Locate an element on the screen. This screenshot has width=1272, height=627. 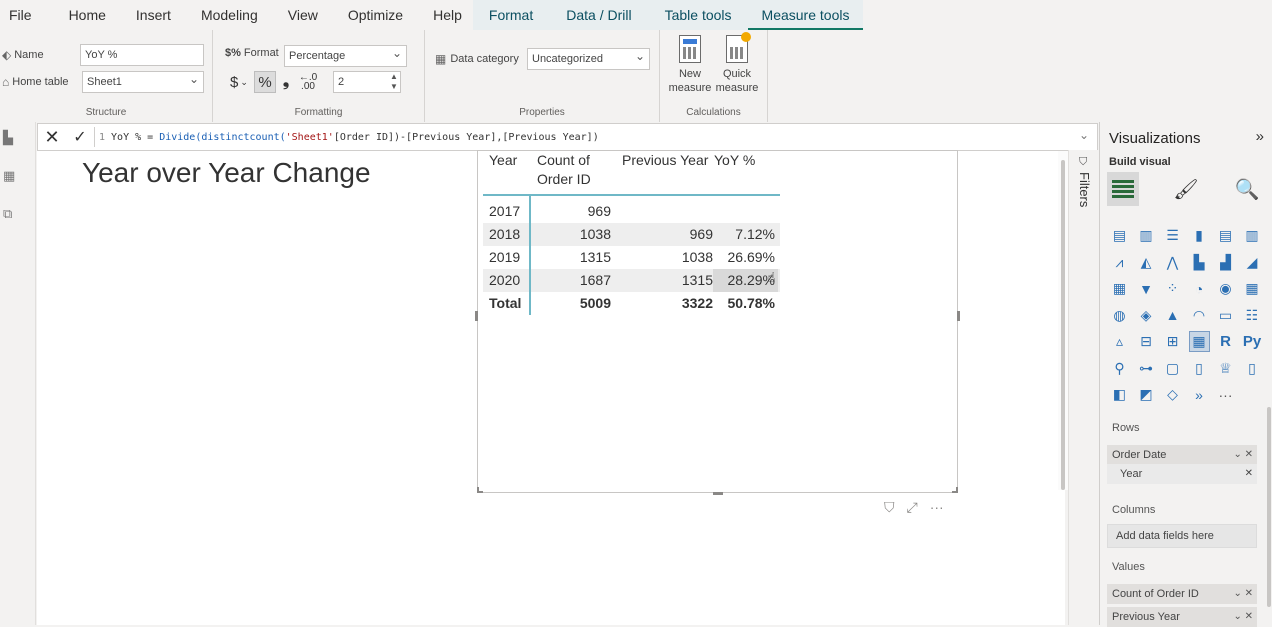
key-influencers-icon: ⚲ is located at coordinates (1119, 368).